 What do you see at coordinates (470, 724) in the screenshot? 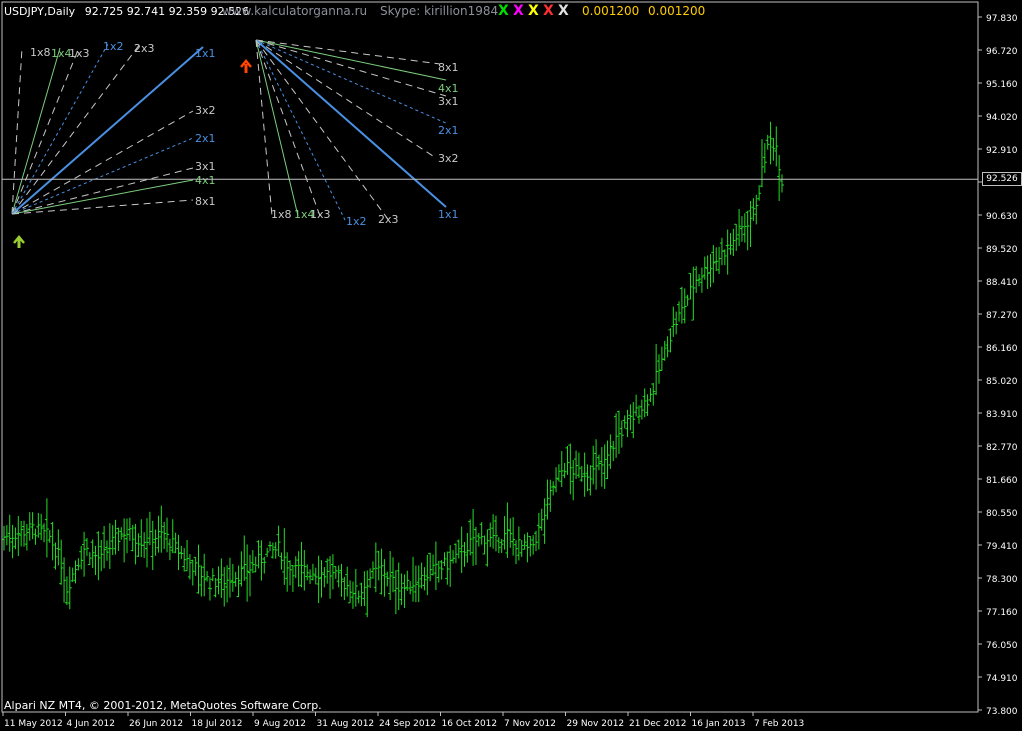
I see `x-tick-label: 16 Oct 2012` at bounding box center [470, 724].